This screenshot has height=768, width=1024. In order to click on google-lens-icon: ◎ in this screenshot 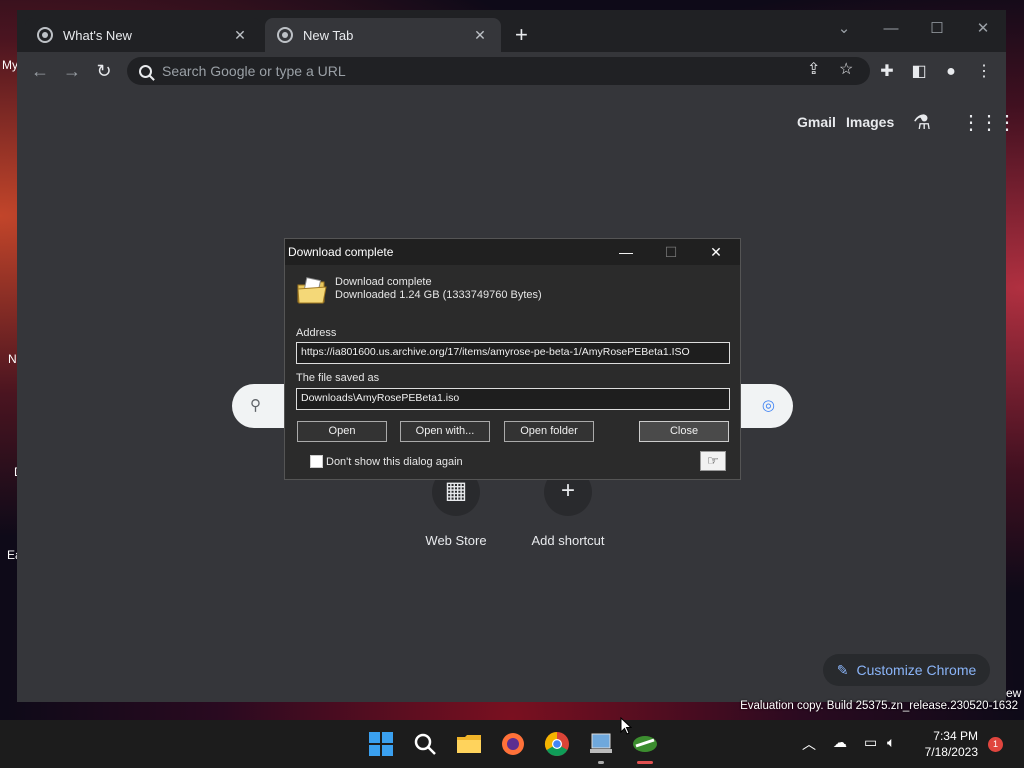, I will do `click(768, 405)`.